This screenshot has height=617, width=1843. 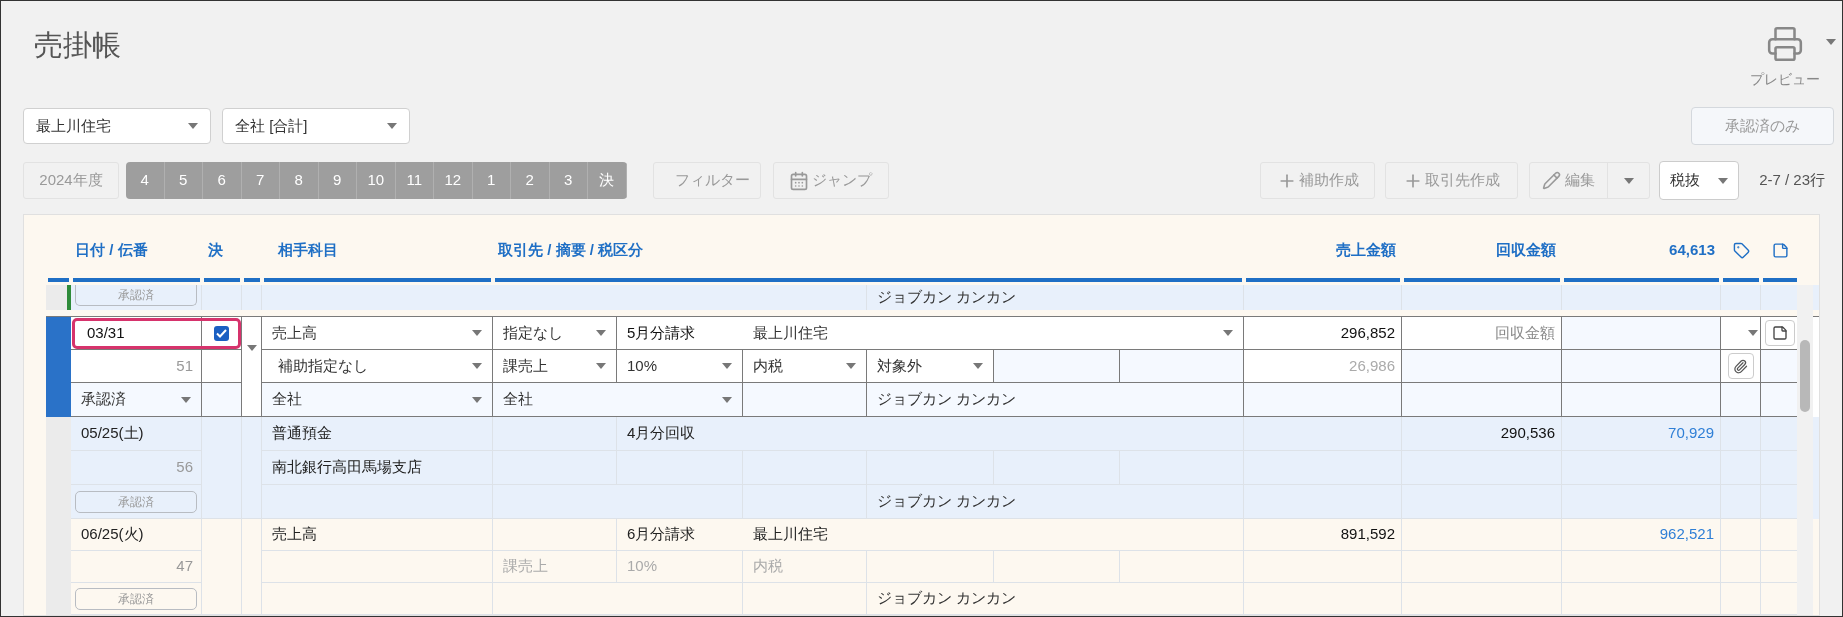 I want to click on table-cell, so click(x=1780, y=400).